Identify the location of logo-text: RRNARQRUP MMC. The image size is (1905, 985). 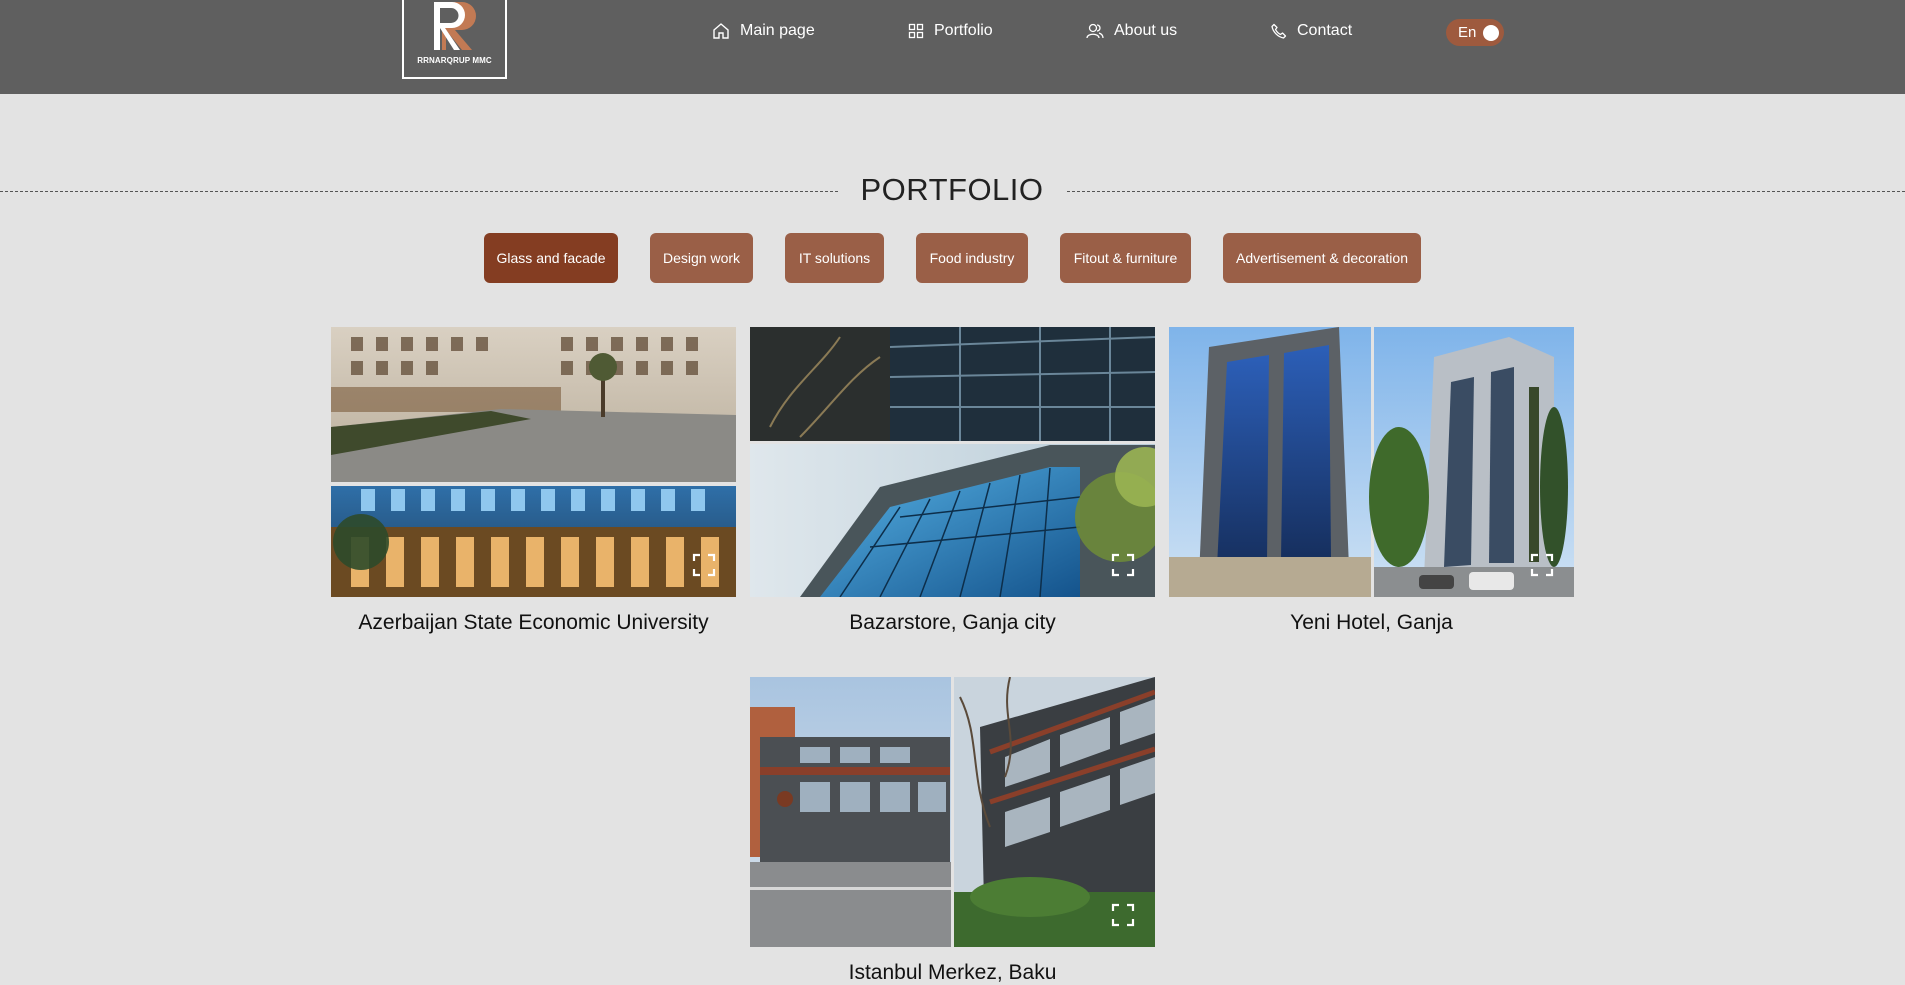
(454, 60).